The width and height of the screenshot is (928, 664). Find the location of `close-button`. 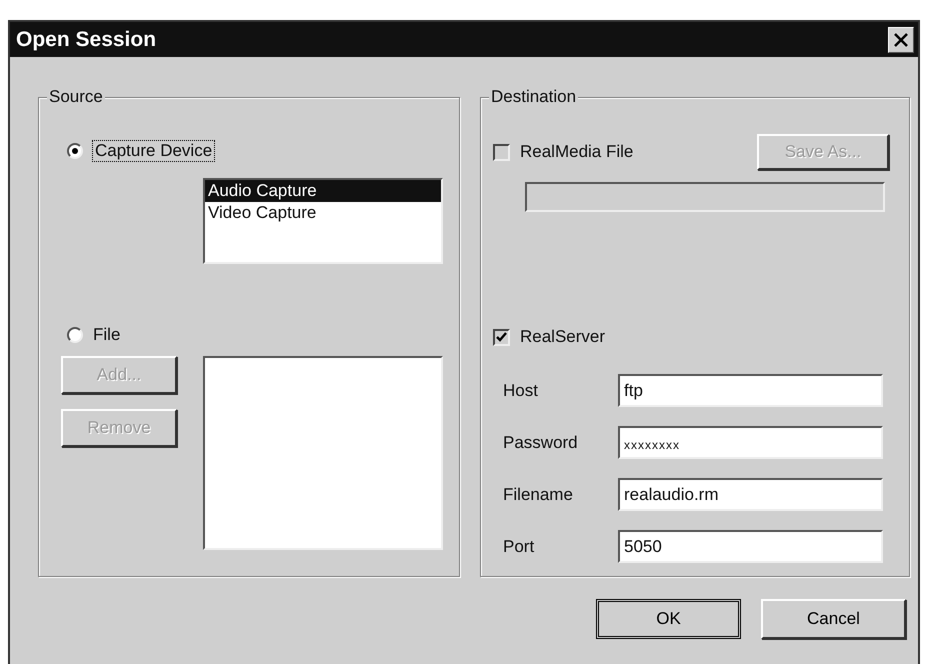

close-button is located at coordinates (901, 39).